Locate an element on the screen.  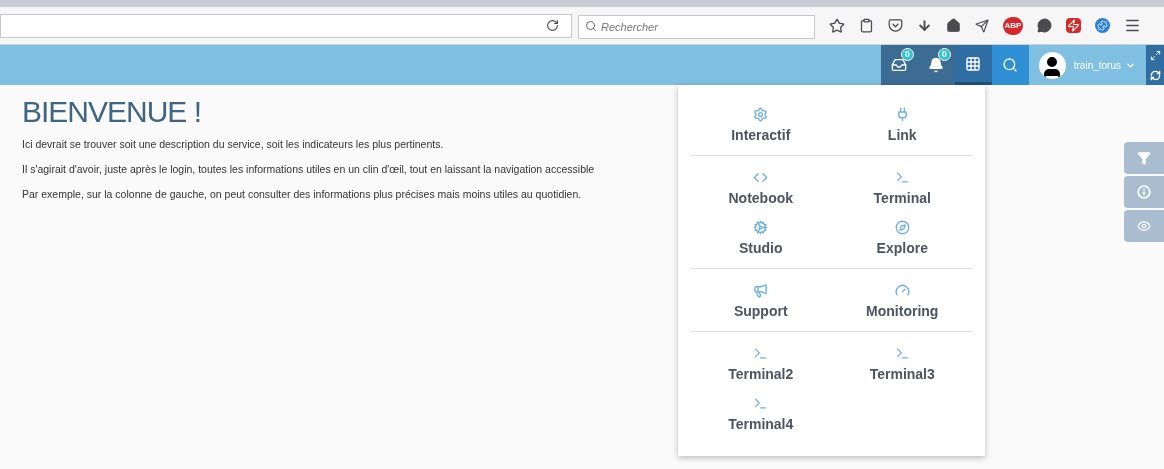
puzzle-icon is located at coordinates (1102, 25).